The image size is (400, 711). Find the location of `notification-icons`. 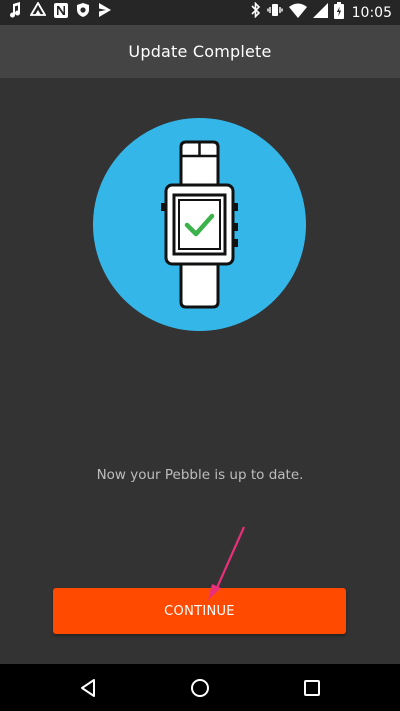

notification-icons is located at coordinates (60, 12).